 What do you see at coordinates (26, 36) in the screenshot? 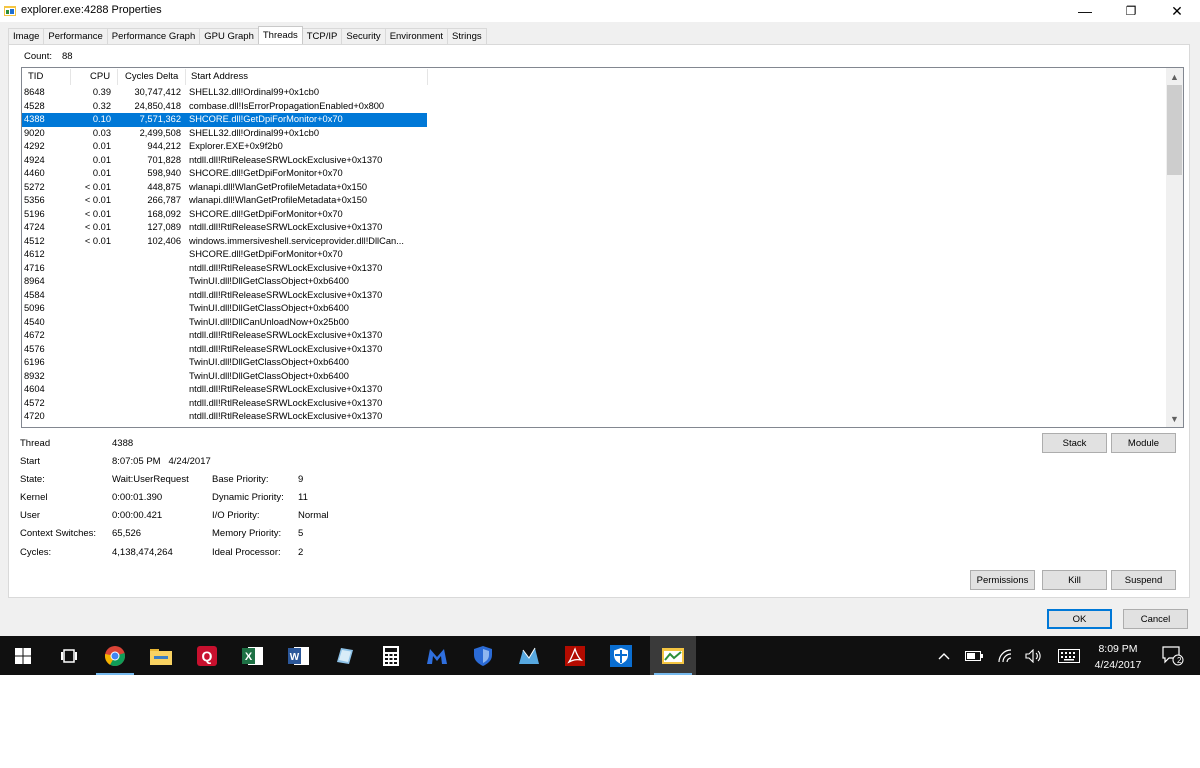
I see `tab-image: Image` at bounding box center [26, 36].